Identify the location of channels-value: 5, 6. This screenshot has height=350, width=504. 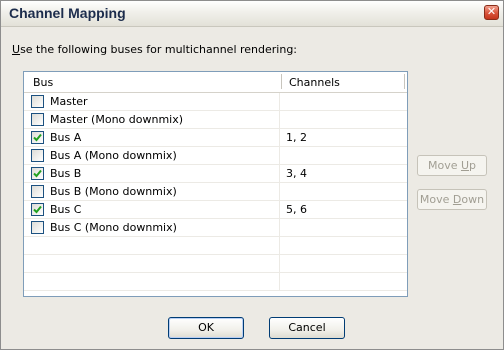
(296, 209).